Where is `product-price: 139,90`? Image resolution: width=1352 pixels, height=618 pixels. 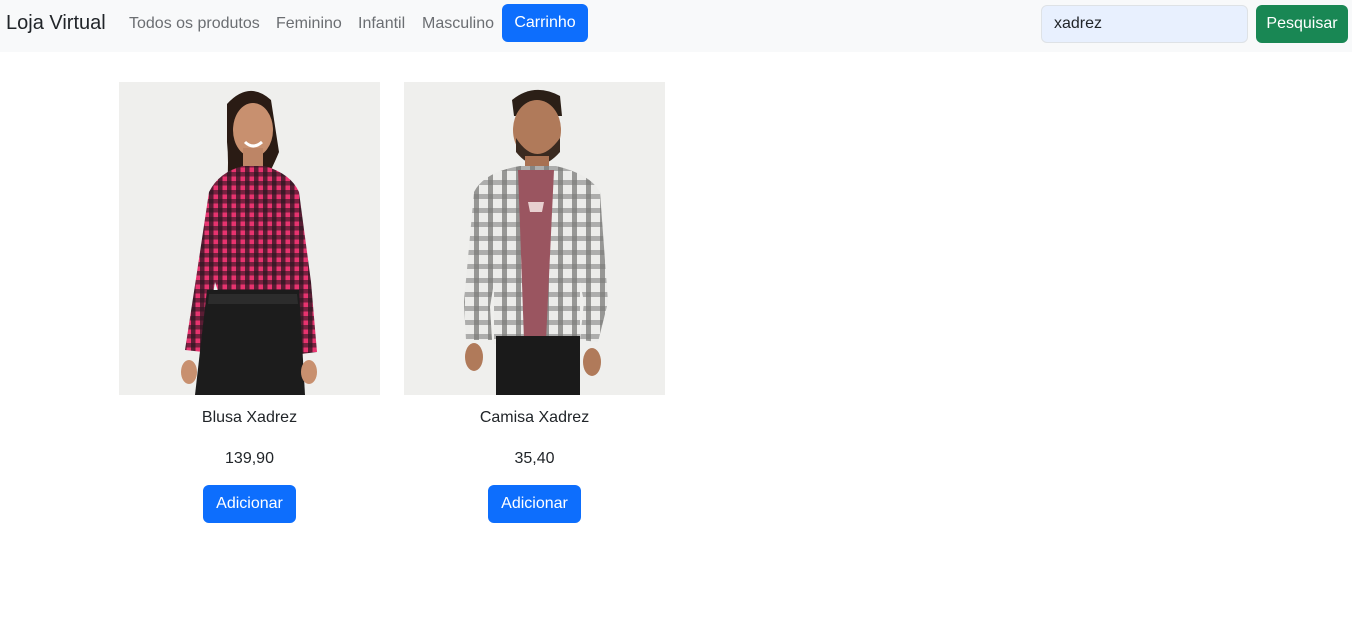
product-price: 139,90 is located at coordinates (249, 458).